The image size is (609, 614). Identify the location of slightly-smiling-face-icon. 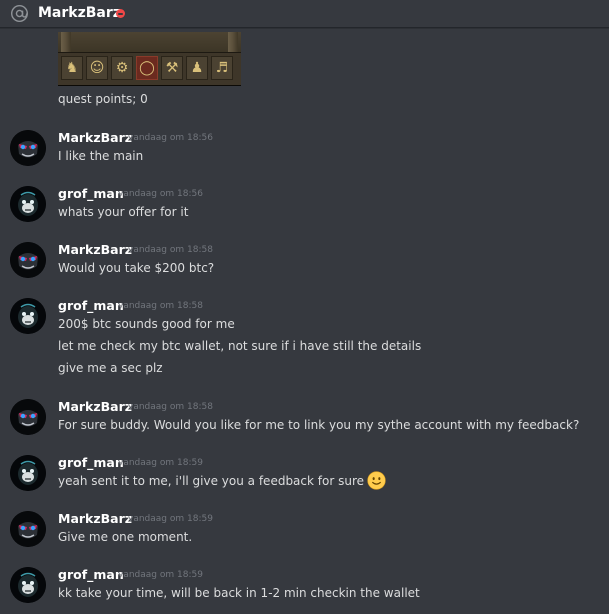
(376, 480).